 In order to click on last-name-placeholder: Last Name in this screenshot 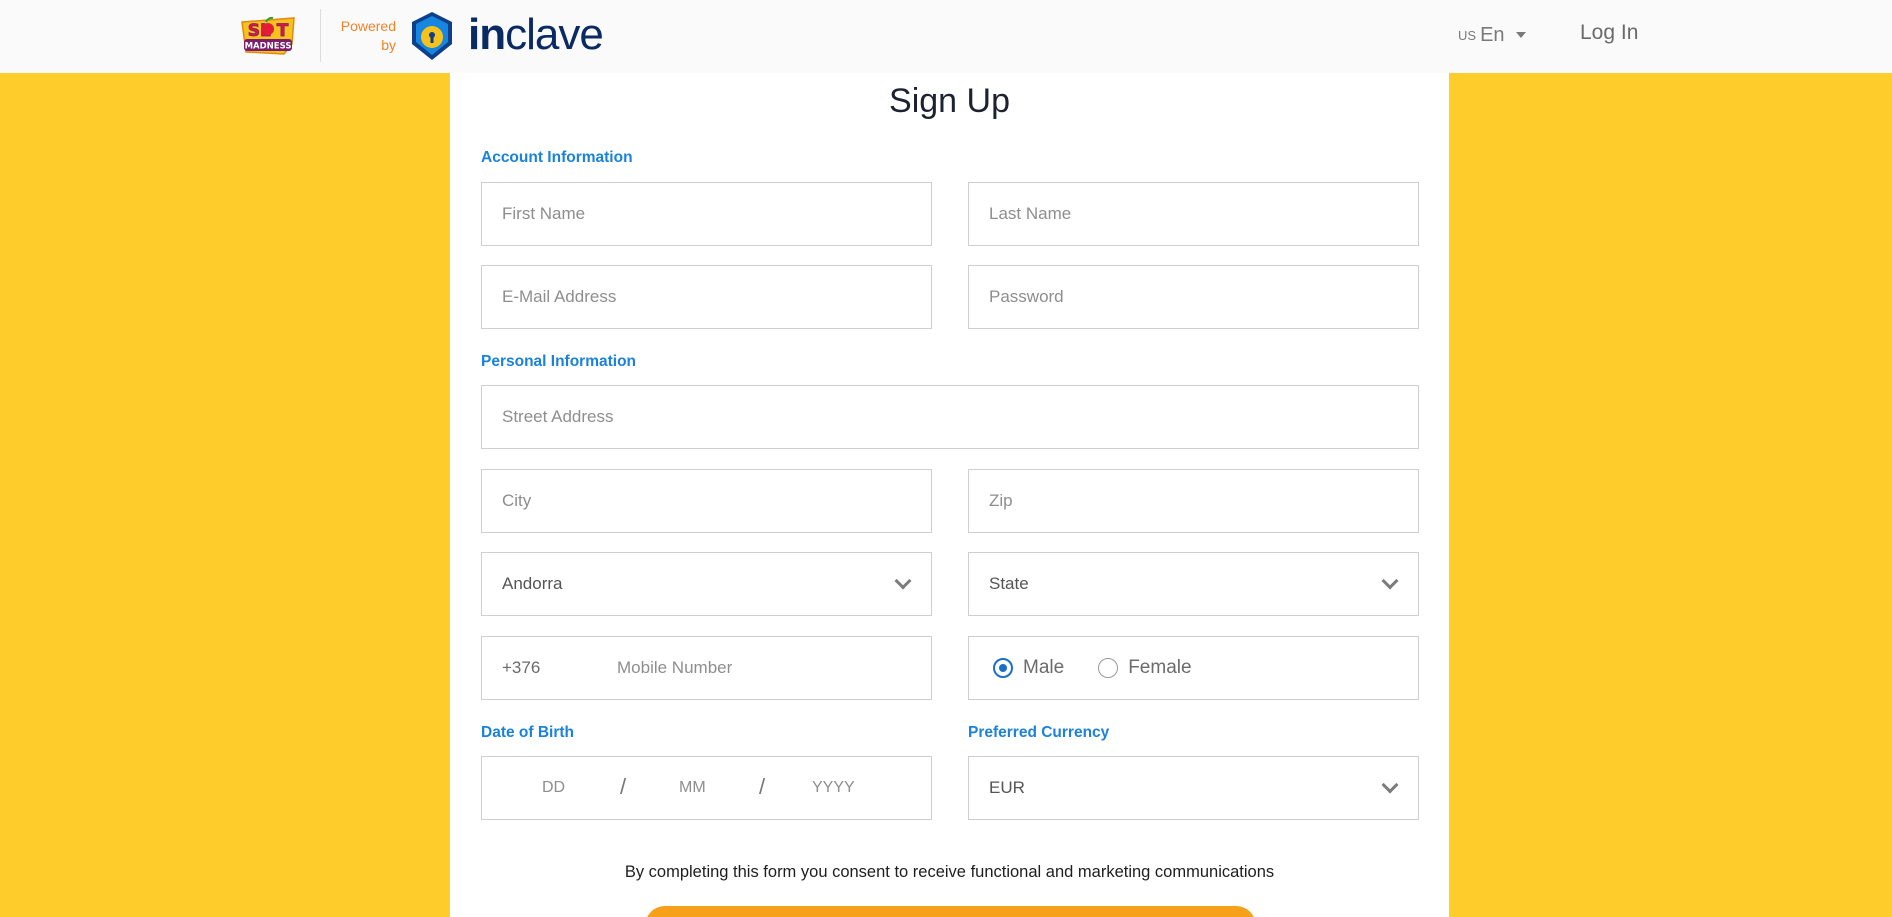, I will do `click(1030, 213)`.